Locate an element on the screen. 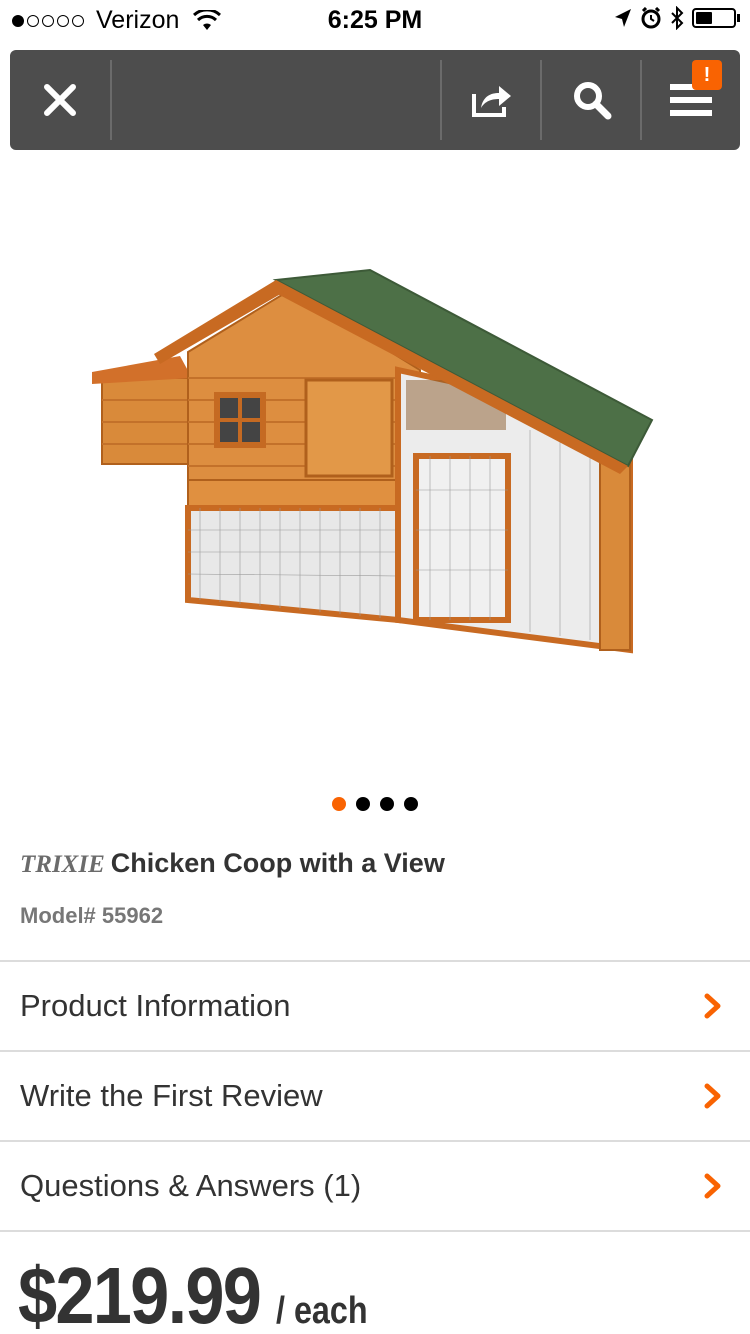  status-right is located at coordinates (677, 18).